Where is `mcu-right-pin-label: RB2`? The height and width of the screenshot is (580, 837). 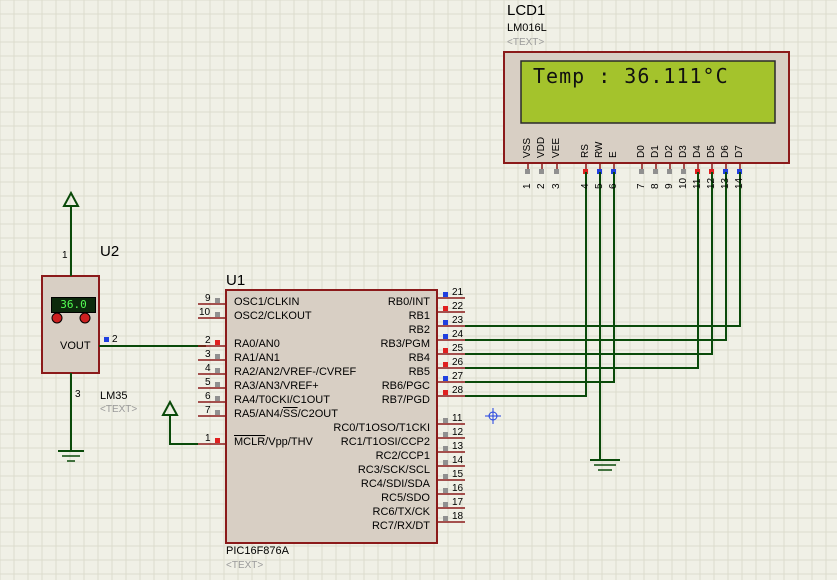
mcu-right-pin-label: RB2 is located at coordinates (419, 330).